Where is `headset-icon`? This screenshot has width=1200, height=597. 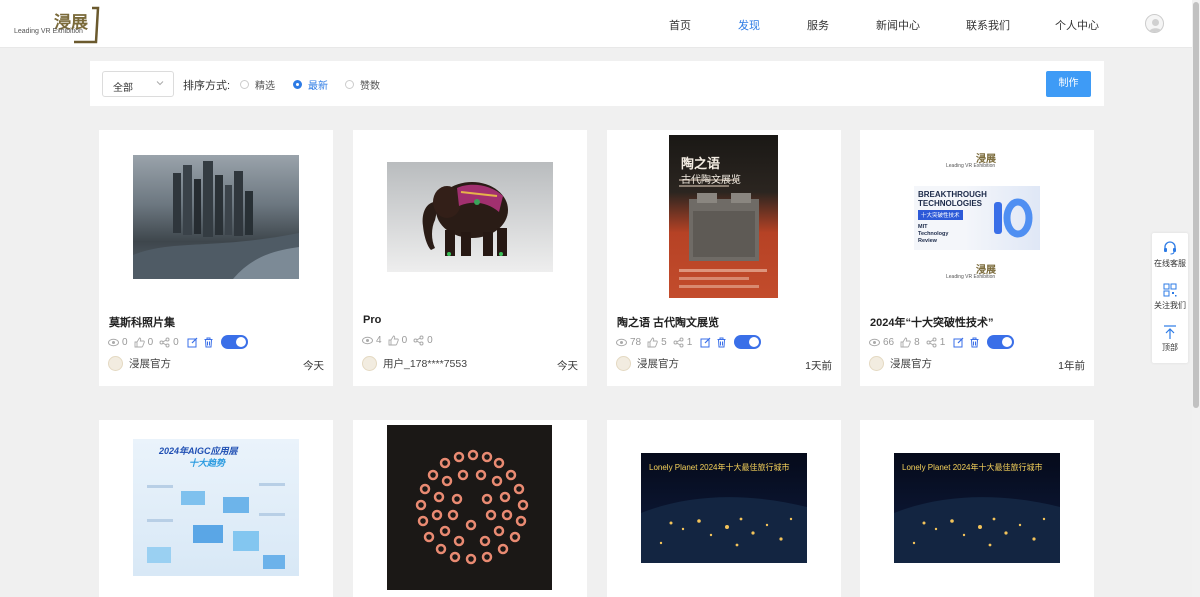 headset-icon is located at coordinates (1170, 248).